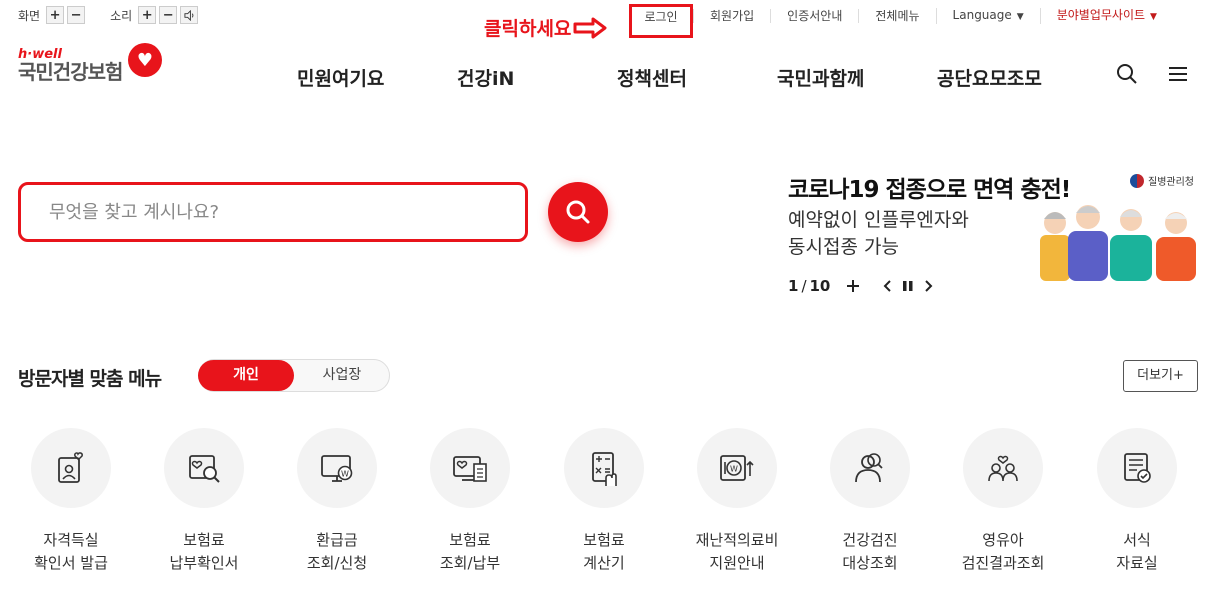 Image resolution: width=1210 pixels, height=603 pixels. I want to click on language-select: Language ▼, so click(987, 16).